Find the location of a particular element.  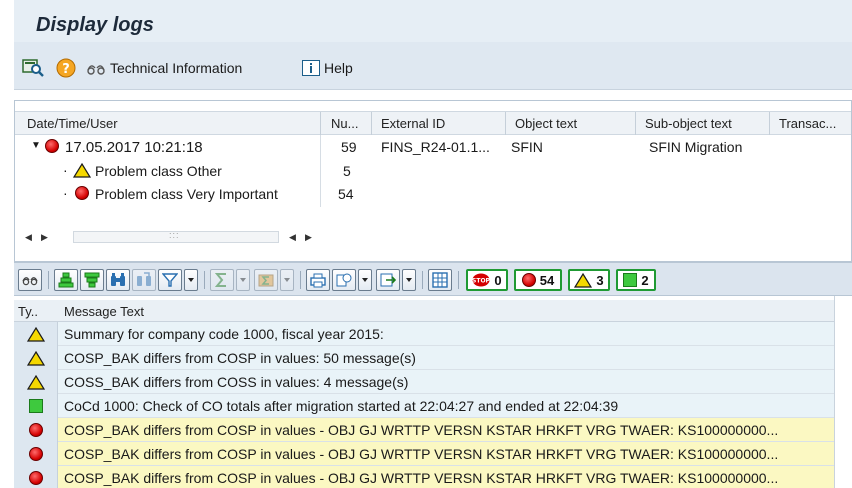

views-button is located at coordinates (344, 280).